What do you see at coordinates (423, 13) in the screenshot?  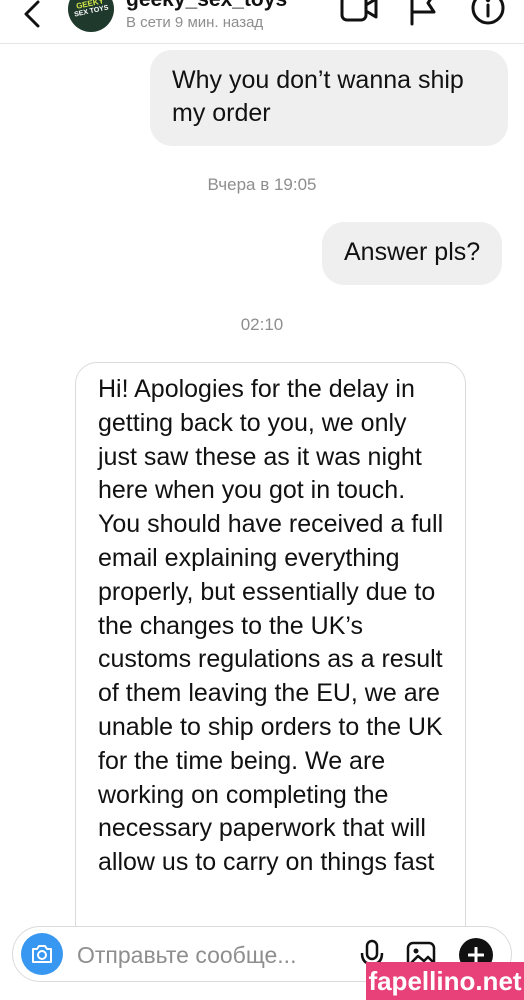 I see `flag-icon` at bounding box center [423, 13].